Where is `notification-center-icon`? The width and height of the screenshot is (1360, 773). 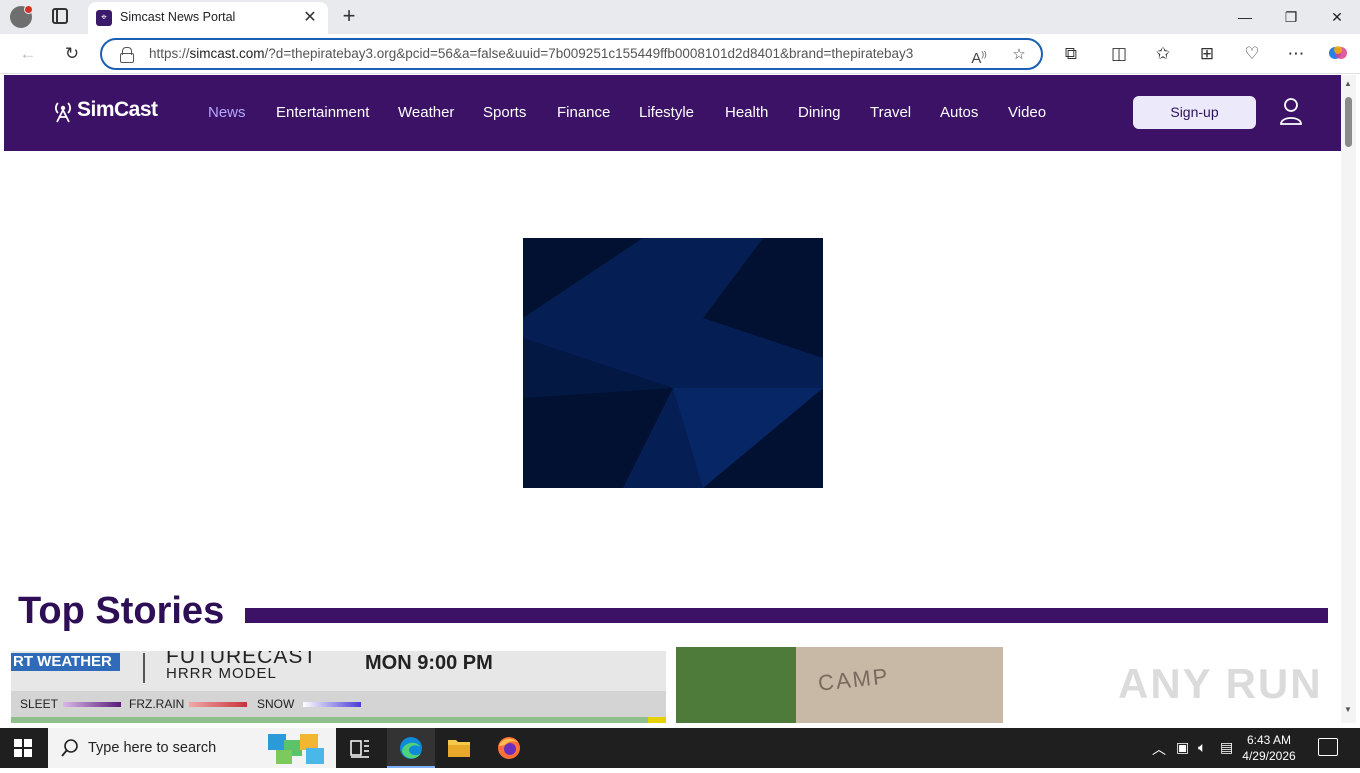 notification-center-icon is located at coordinates (1328, 747).